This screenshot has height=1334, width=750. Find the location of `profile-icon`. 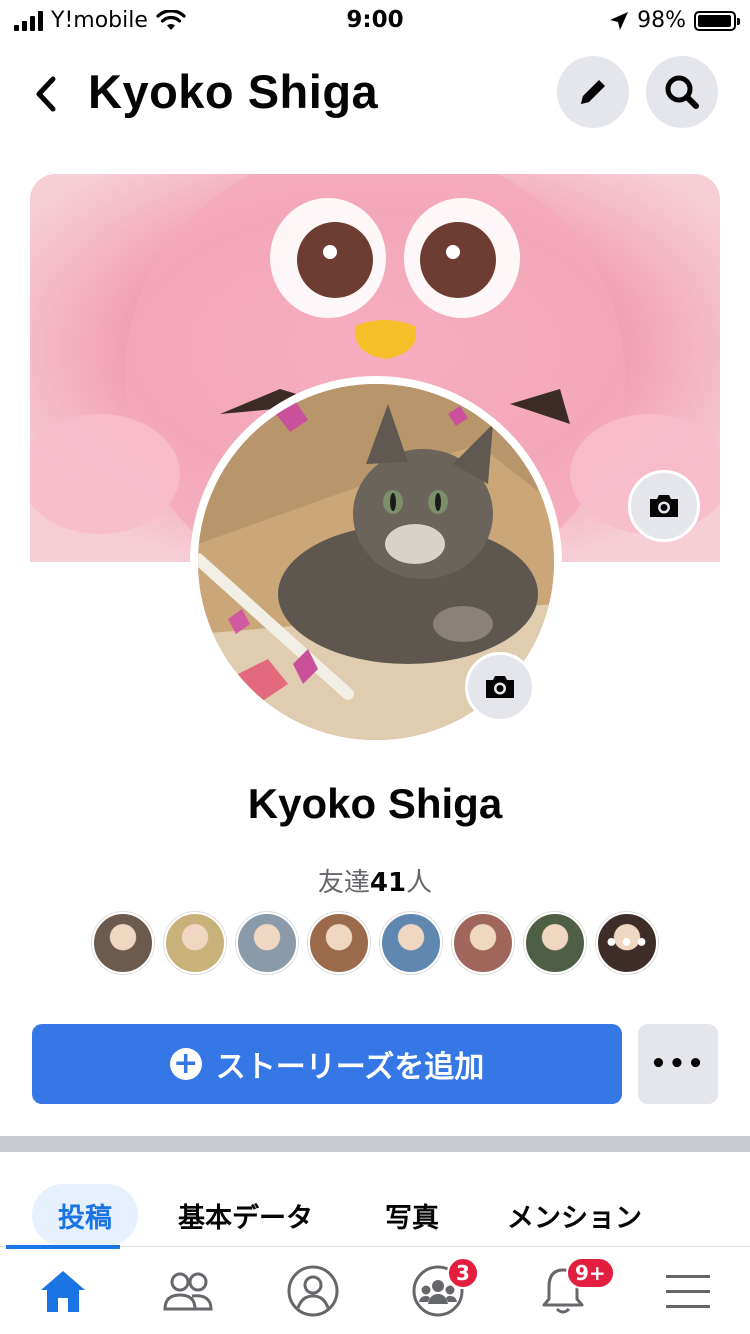

profile-icon is located at coordinates (312, 1291).